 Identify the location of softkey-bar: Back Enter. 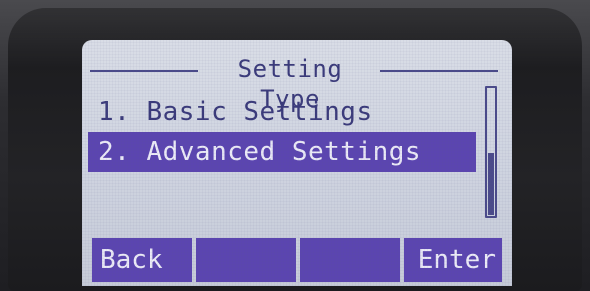
(297, 260).